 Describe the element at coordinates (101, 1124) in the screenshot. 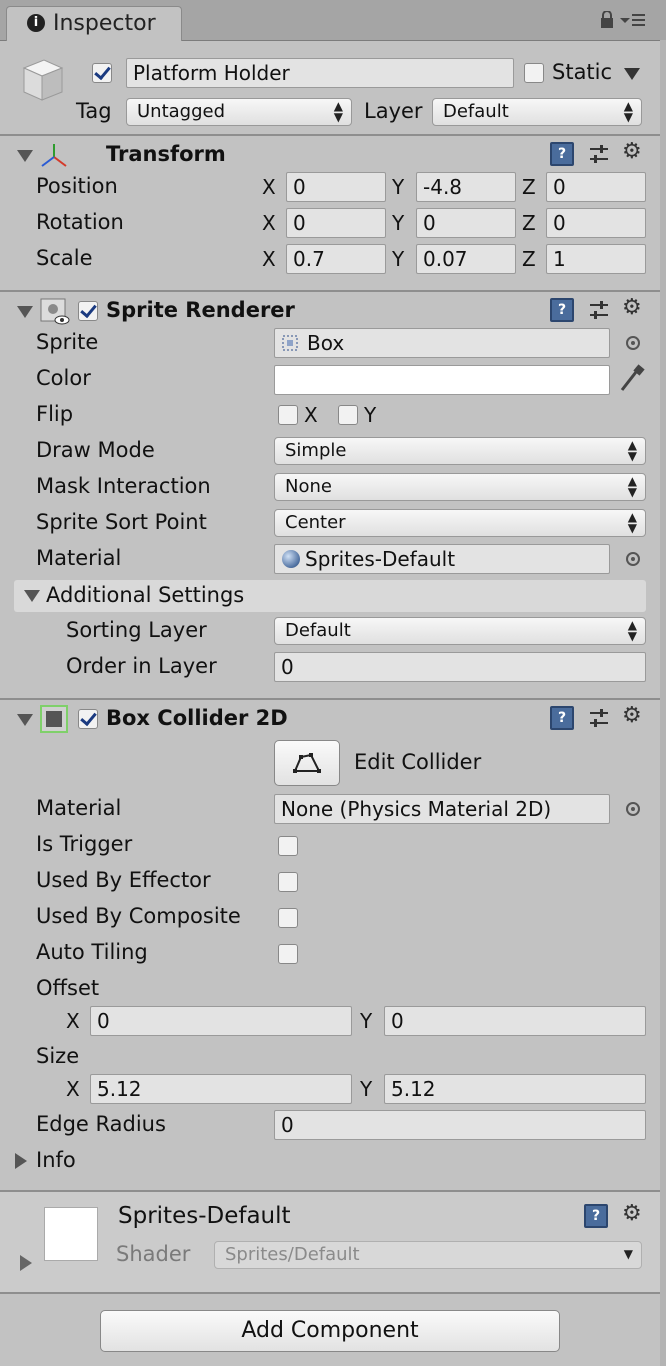

I see `edge-radius-label: Edge Radius` at that location.